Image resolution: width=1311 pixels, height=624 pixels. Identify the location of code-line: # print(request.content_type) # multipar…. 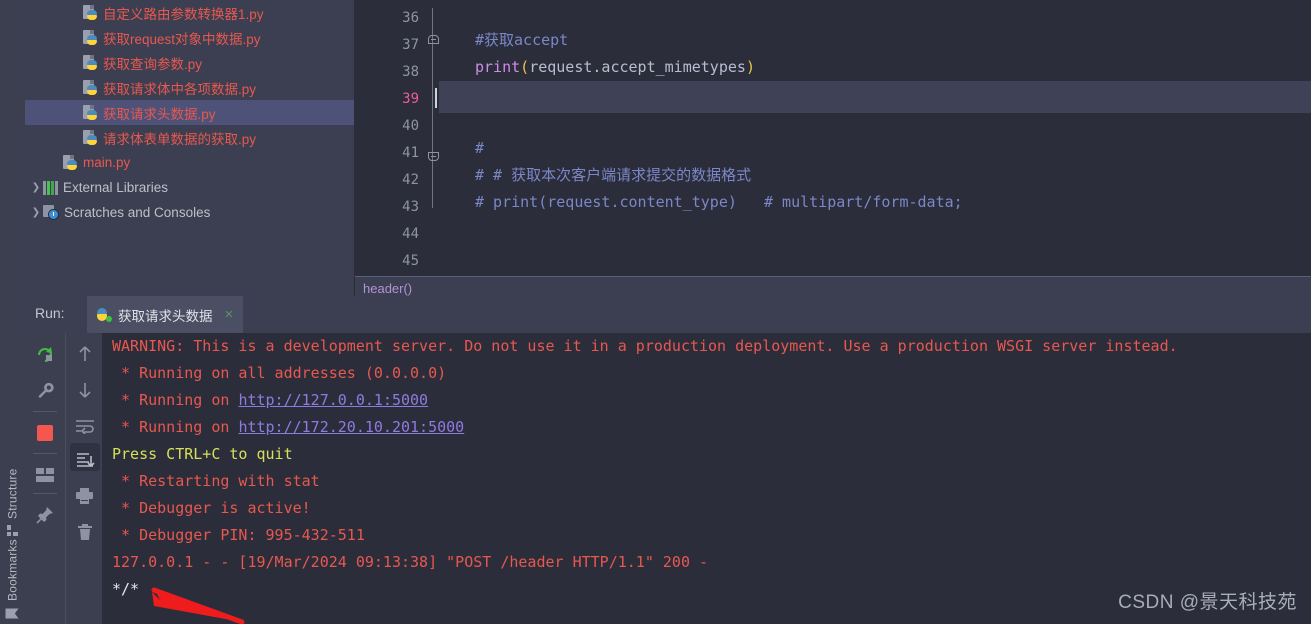
(875, 202).